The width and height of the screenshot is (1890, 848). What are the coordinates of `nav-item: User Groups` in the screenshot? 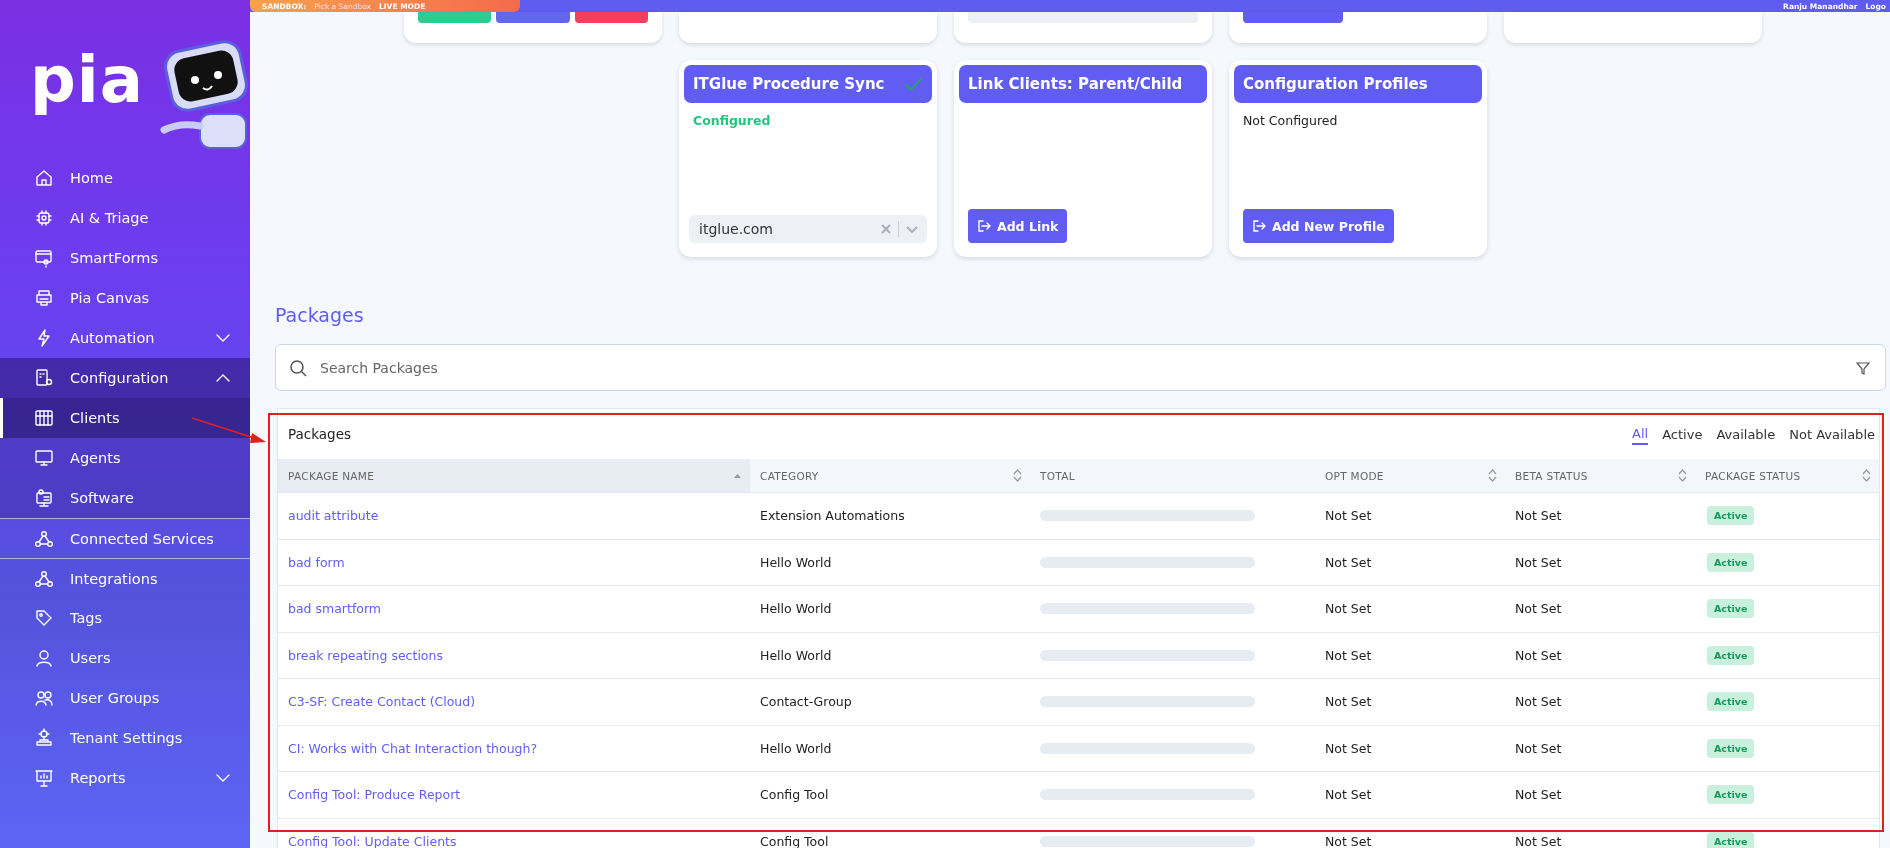 It's located at (125, 698).